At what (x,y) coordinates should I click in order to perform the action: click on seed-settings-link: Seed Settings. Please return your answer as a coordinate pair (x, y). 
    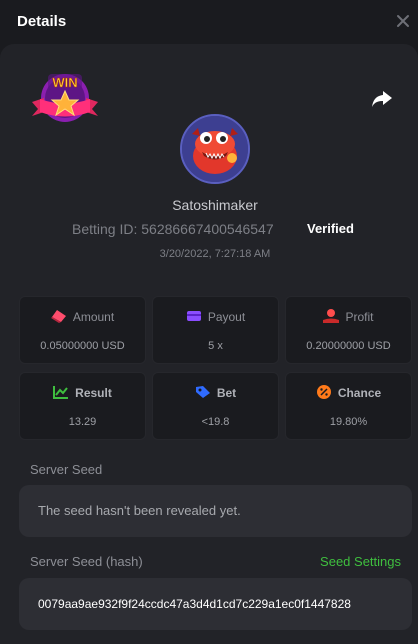
    Looking at the image, I should click on (360, 561).